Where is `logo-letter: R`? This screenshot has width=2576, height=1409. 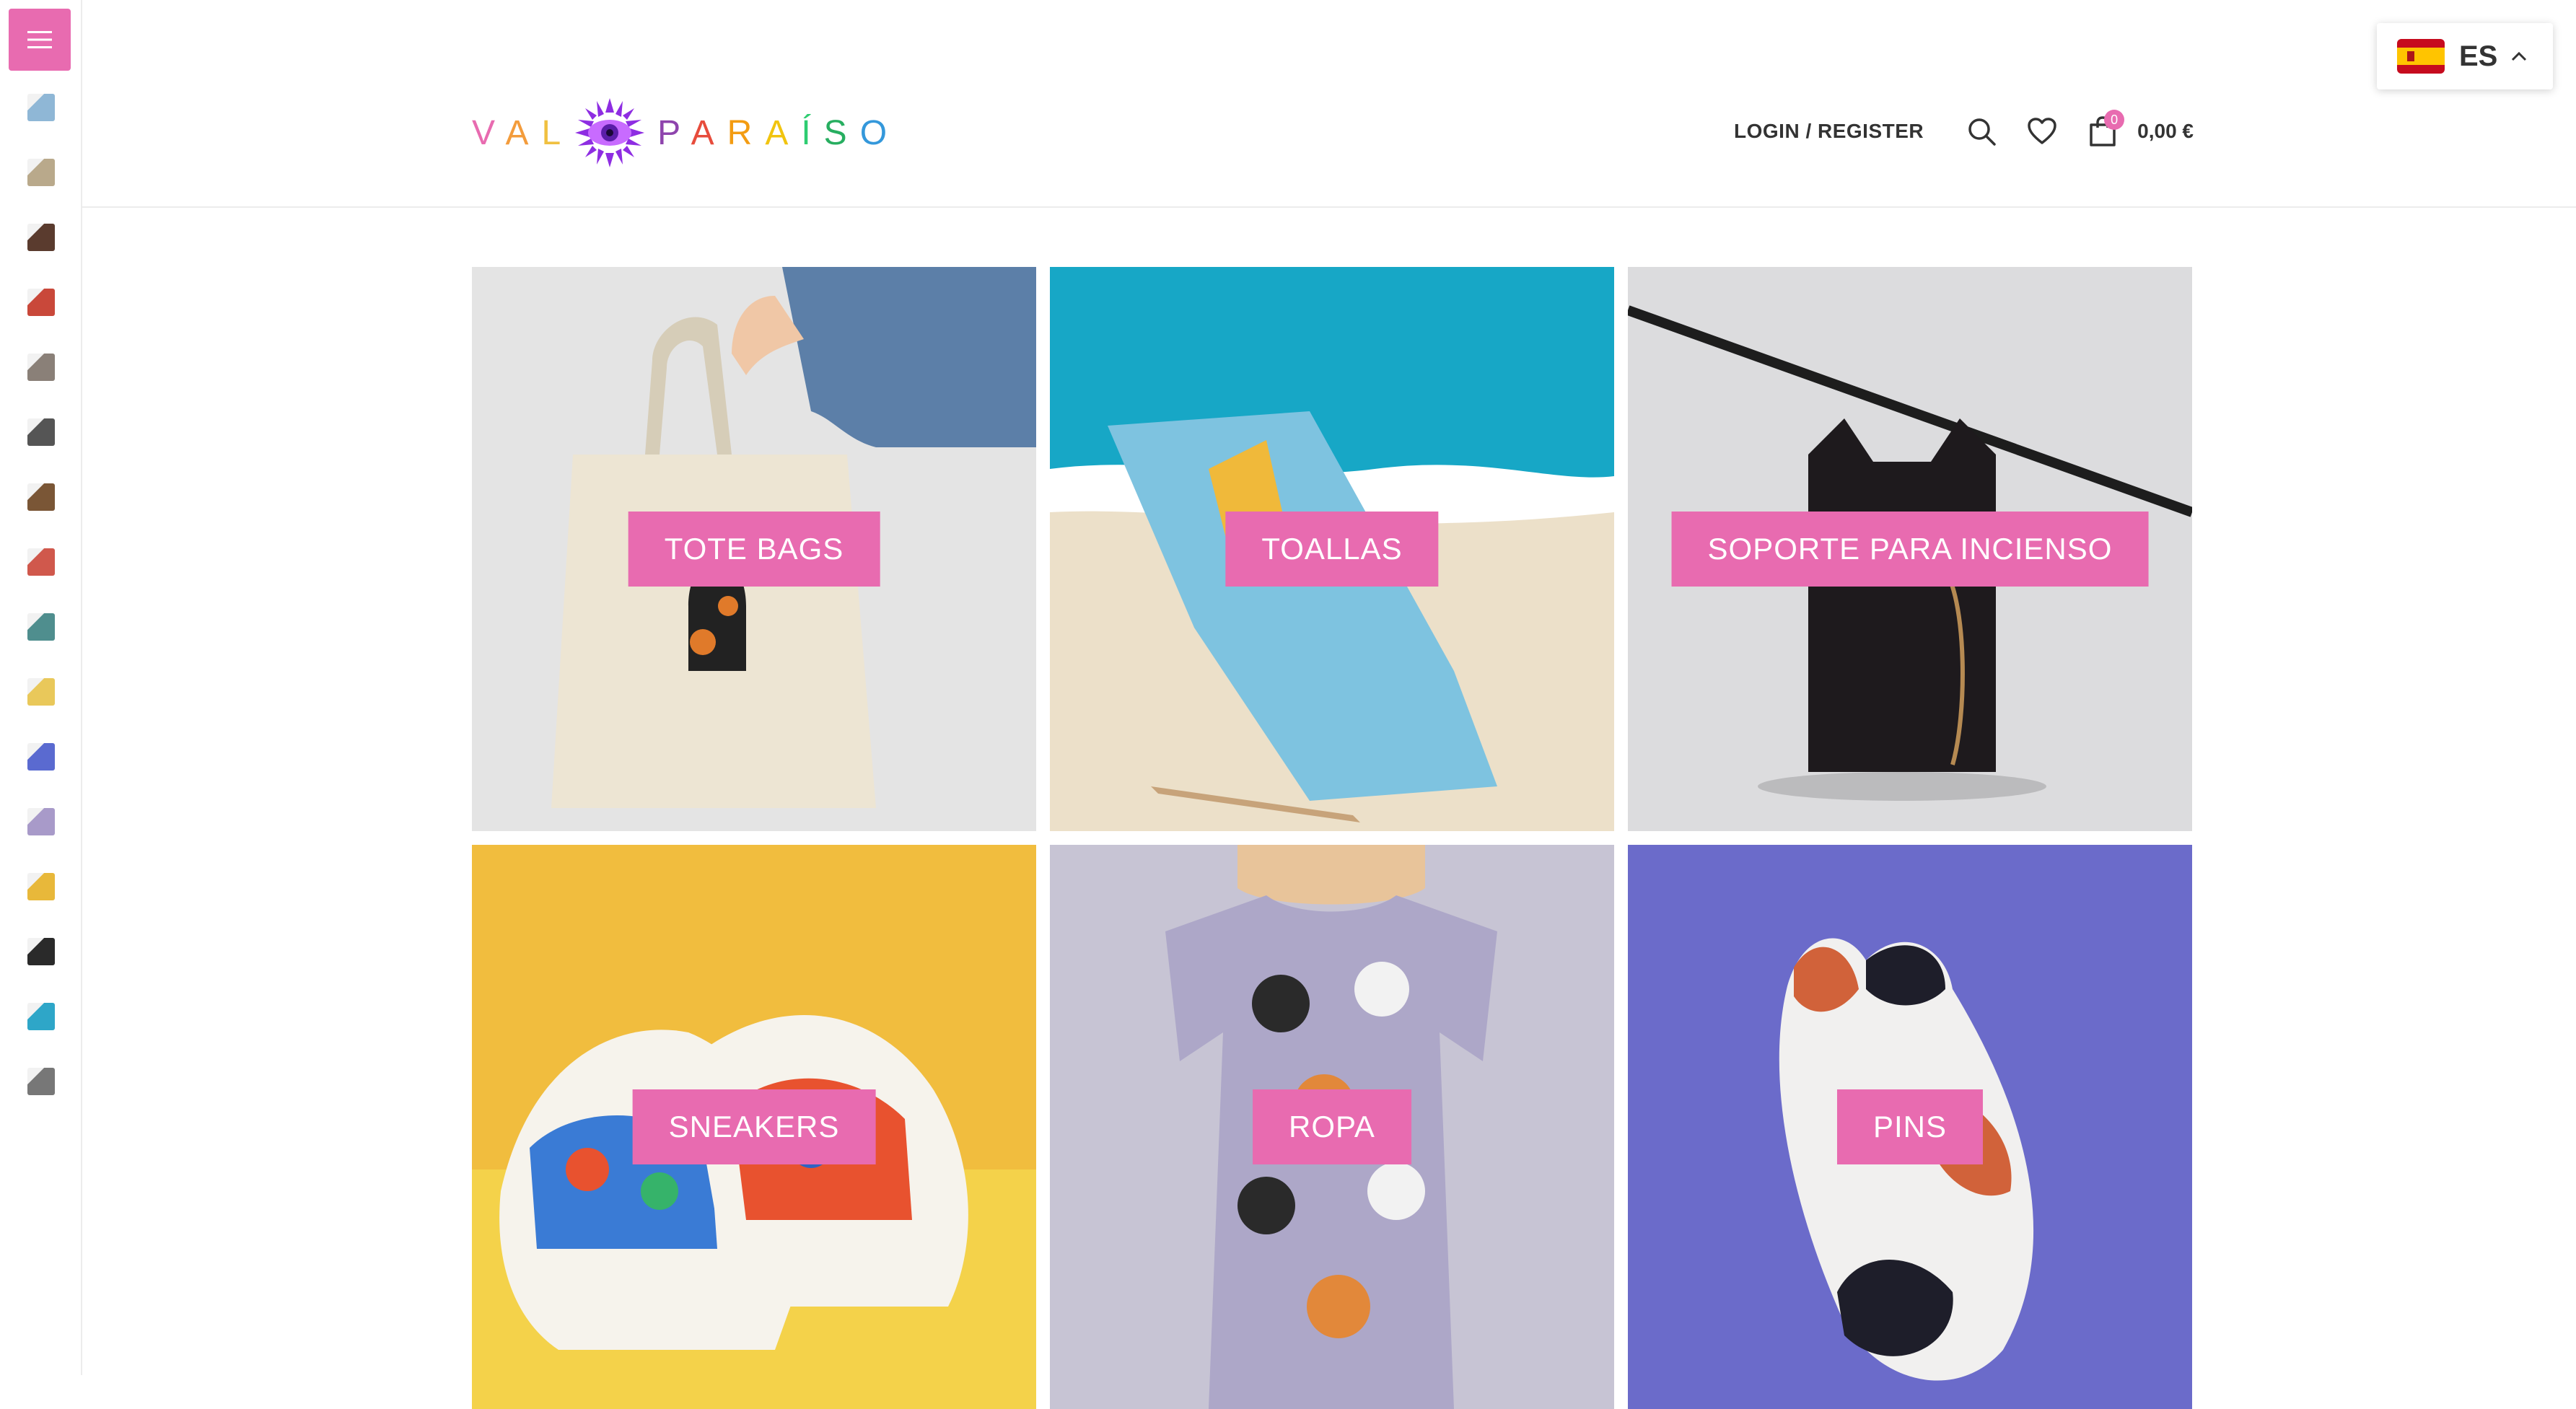 logo-letter: R is located at coordinates (747, 132).